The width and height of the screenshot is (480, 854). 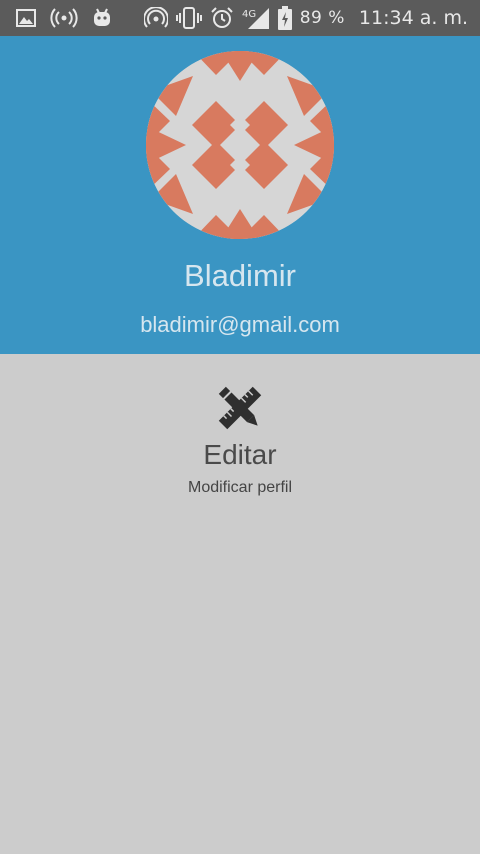 What do you see at coordinates (240, 408) in the screenshot?
I see `ruler-pencil-icon` at bounding box center [240, 408].